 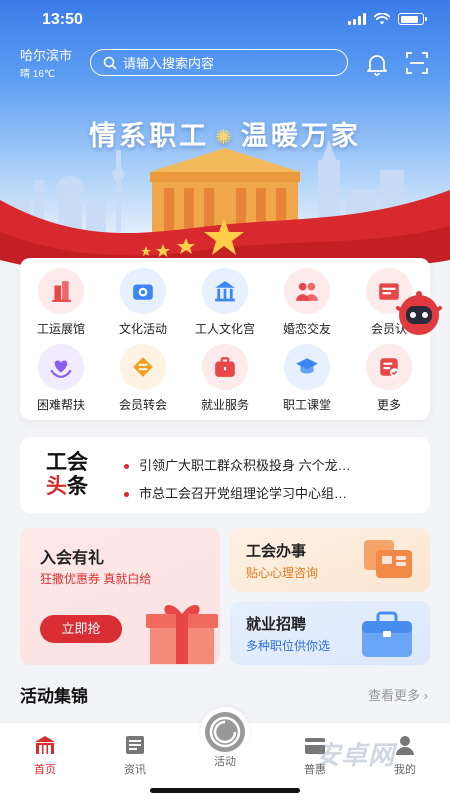 What do you see at coordinates (330, 560) in the screenshot?
I see `union-affairs-card: 工会办事 贴心心理咨询` at bounding box center [330, 560].